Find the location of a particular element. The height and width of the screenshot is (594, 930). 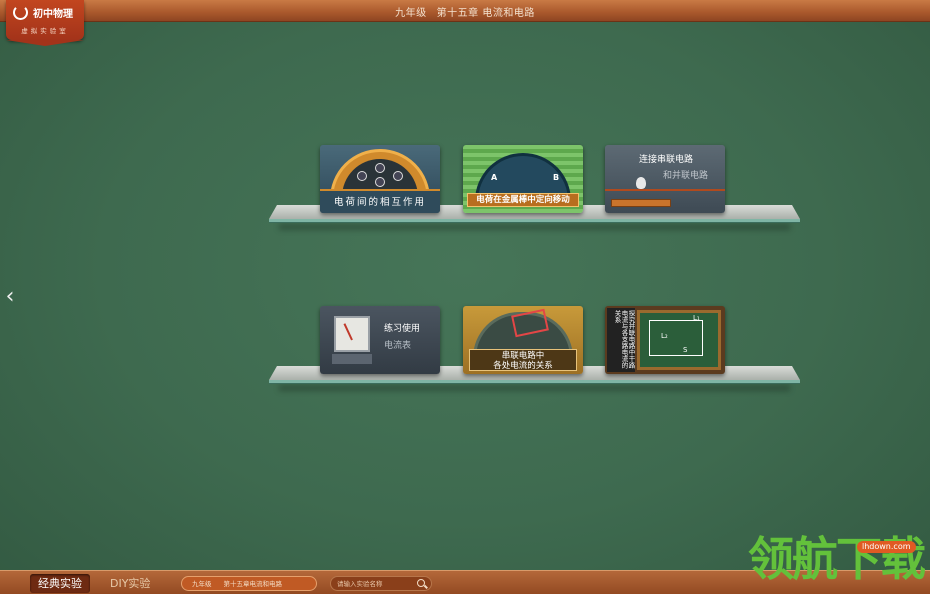

card-label-line1: 连接串联电路 is located at coordinates (666, 160).